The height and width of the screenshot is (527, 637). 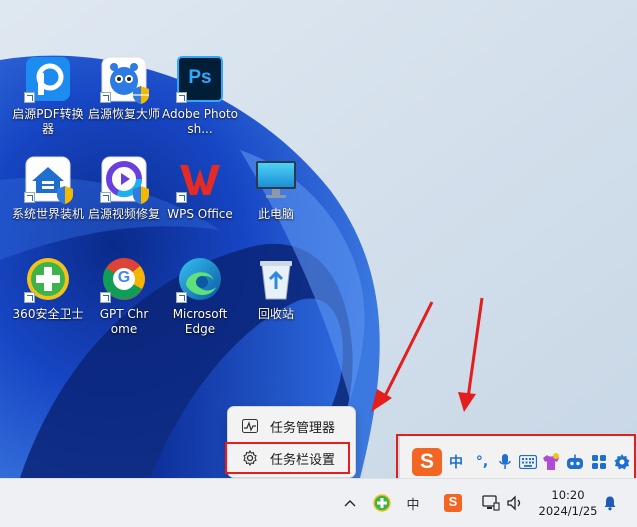 I want to click on ime-settings-gear-icon, so click(x=622, y=462).